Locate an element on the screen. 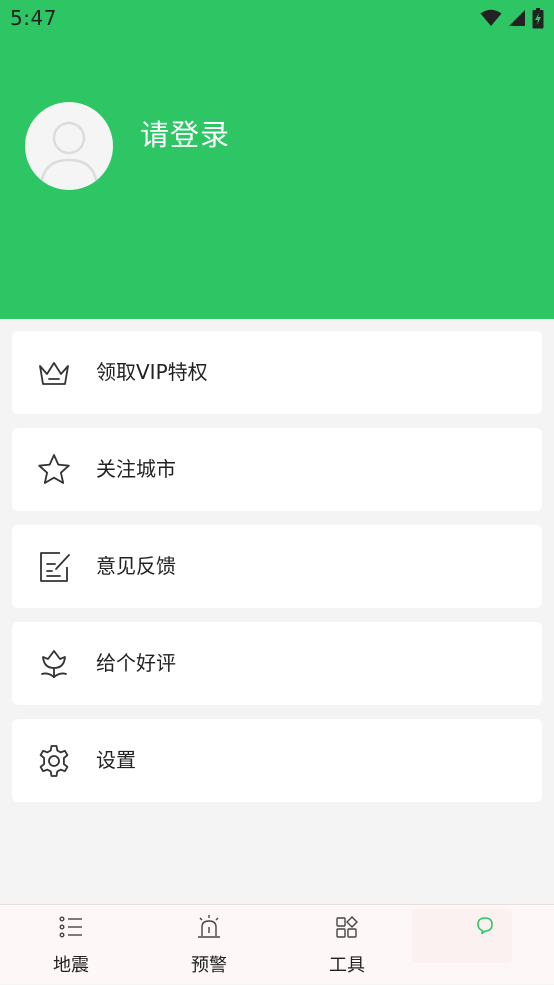 This screenshot has width=554, height=985. menu-item-rate: 给个好评 is located at coordinates (277, 663).